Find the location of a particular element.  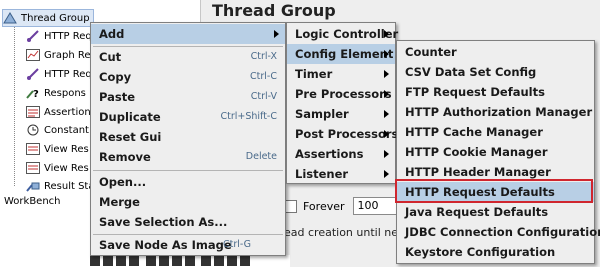

menu-item-post-processors: Post Processors is located at coordinates (342, 134).